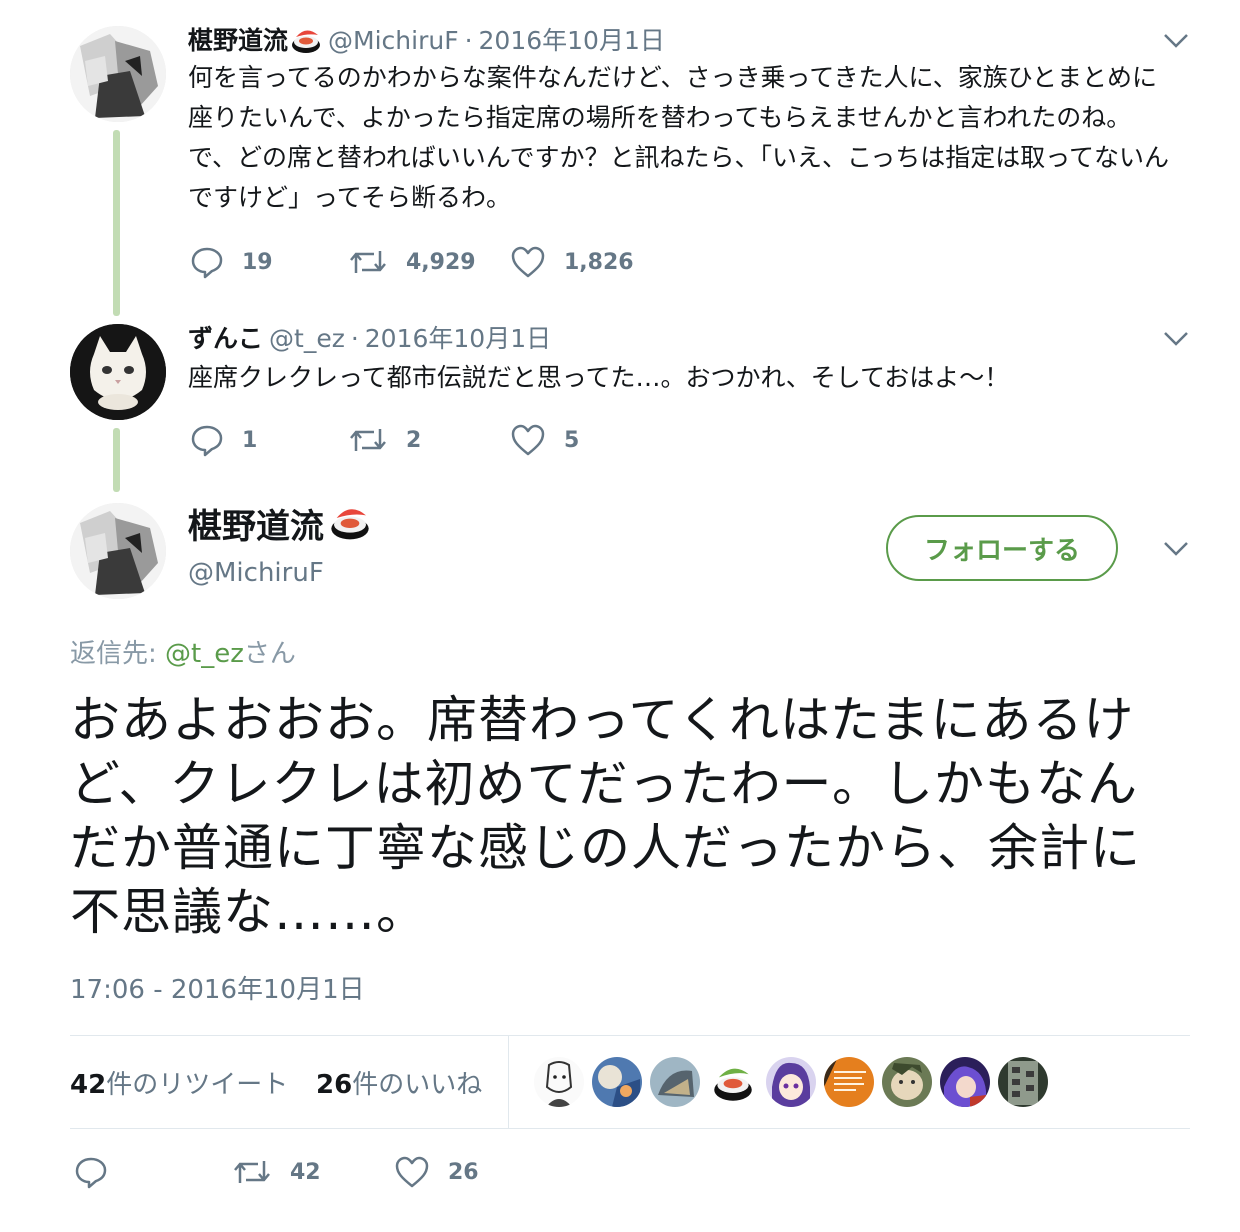 Image resolution: width=1240 pixels, height=1232 pixels. Describe the element at coordinates (417, 1085) in the screenshot. I see `like-stats-label: 件のいいね` at that location.